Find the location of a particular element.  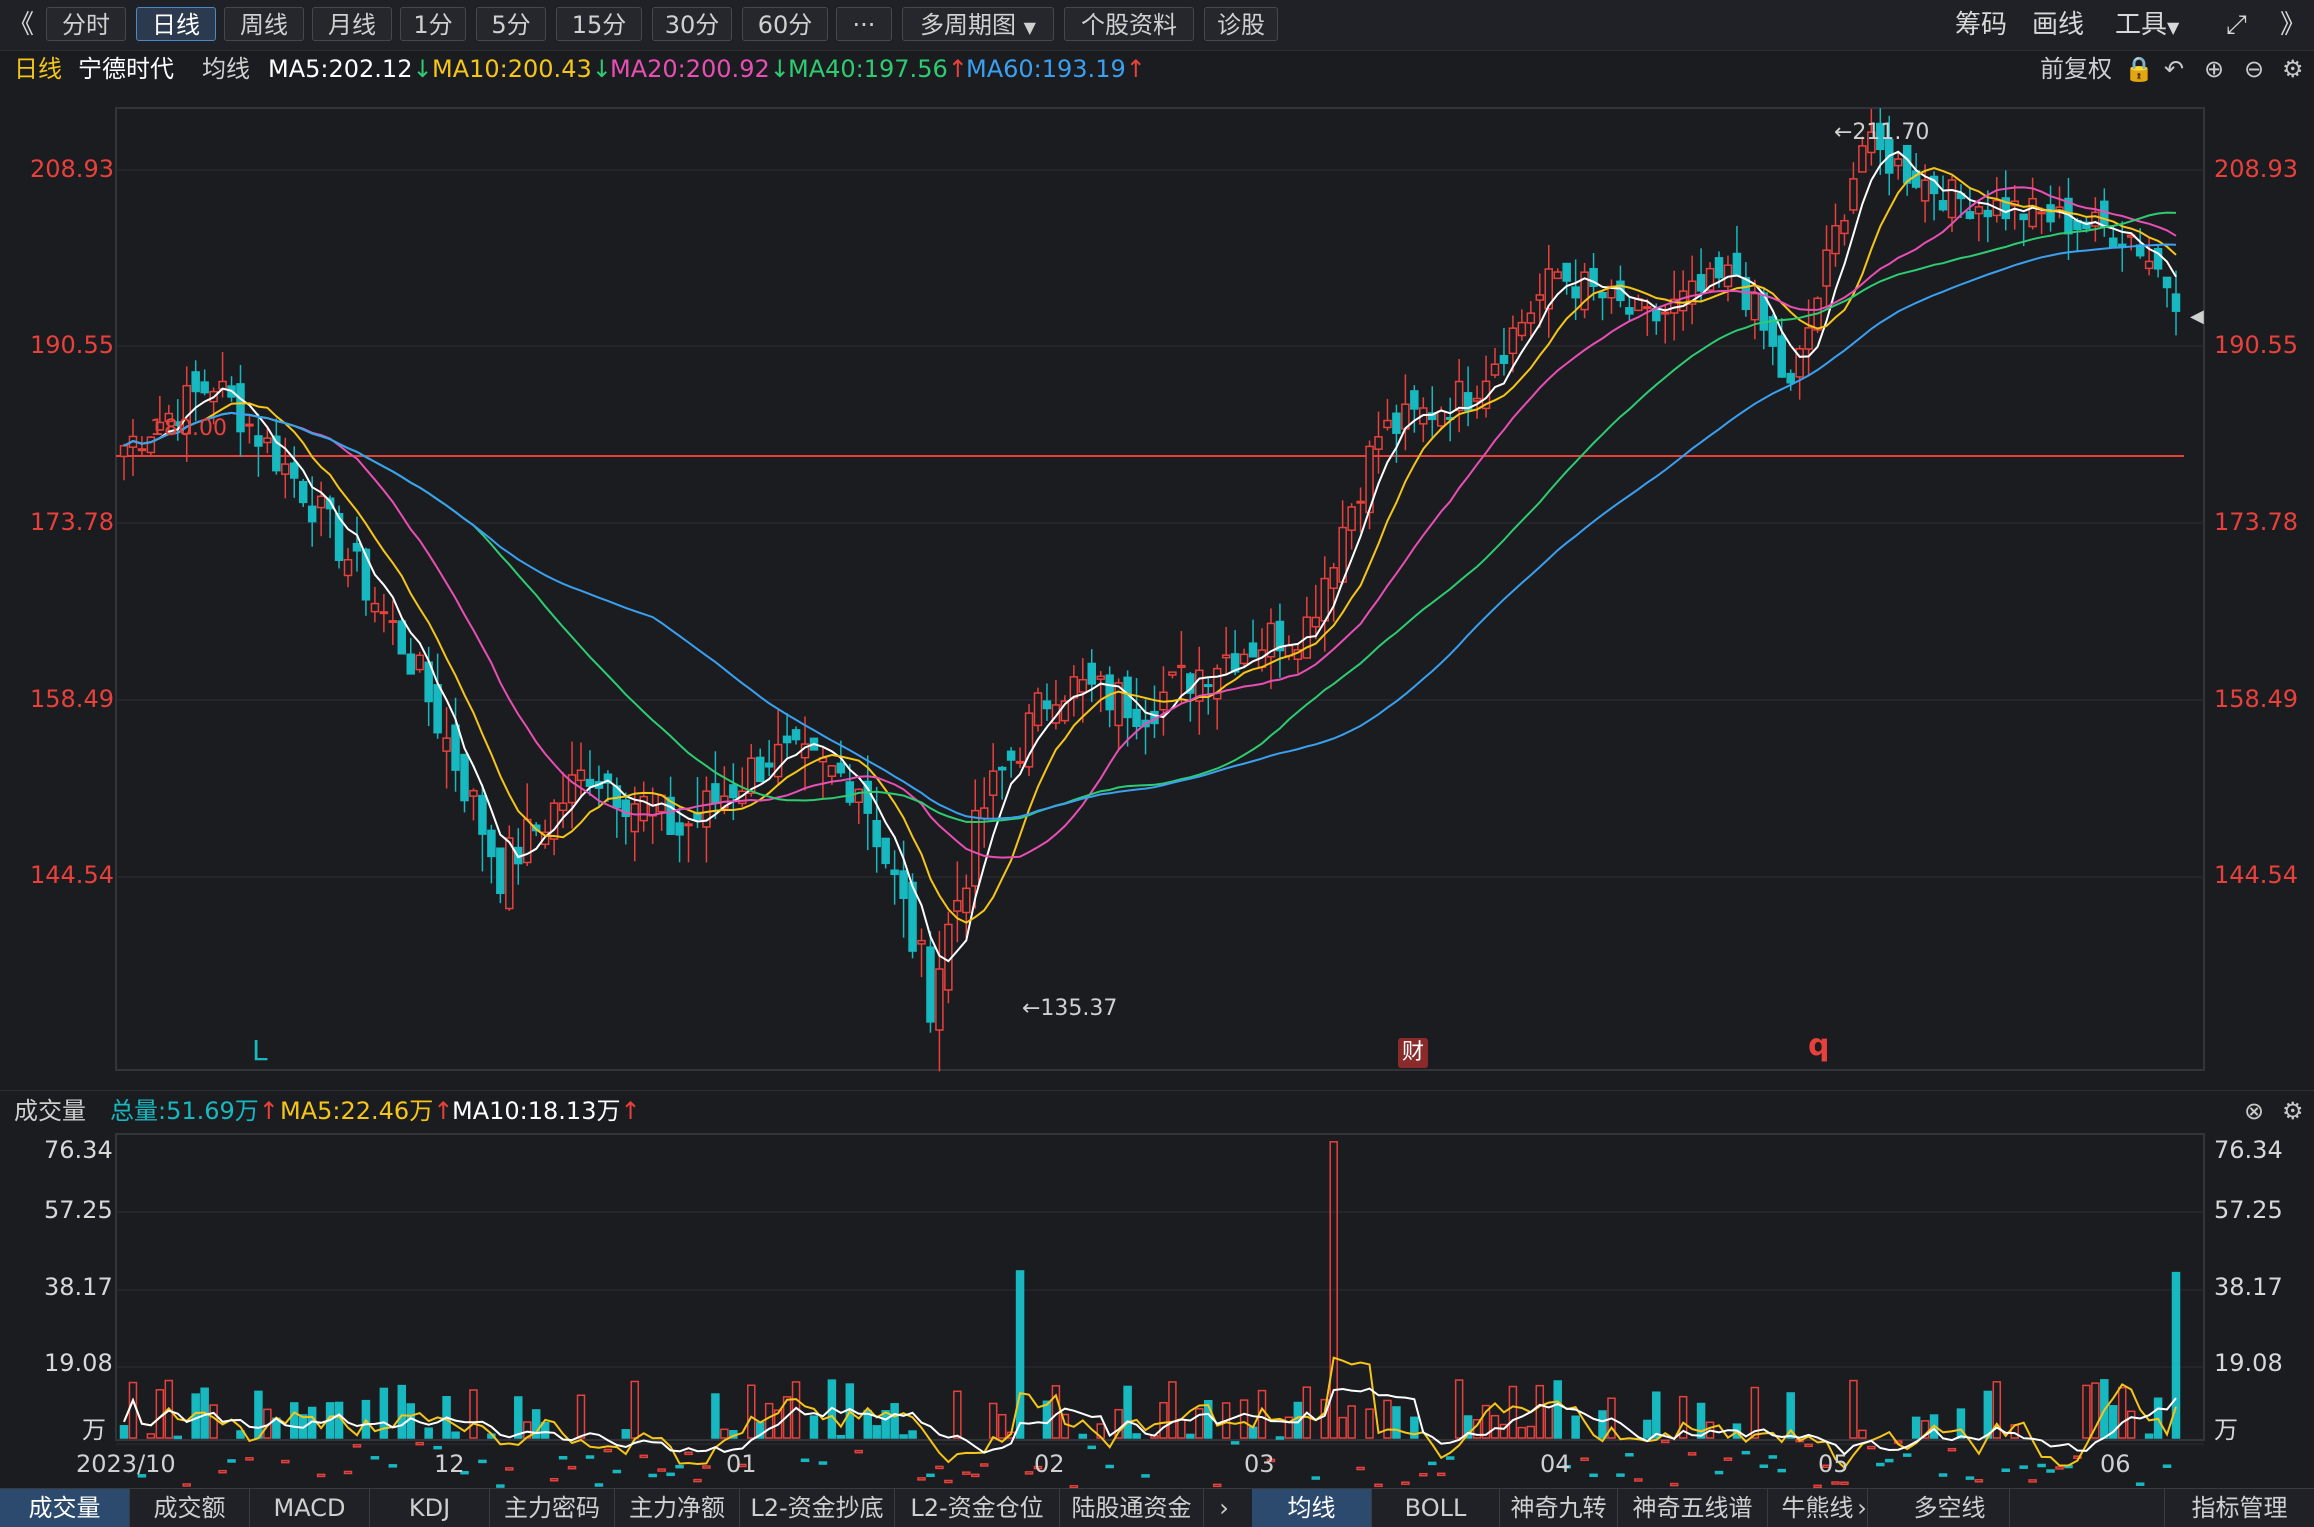

undo-icon: ↶ is located at coordinates (2174, 69).